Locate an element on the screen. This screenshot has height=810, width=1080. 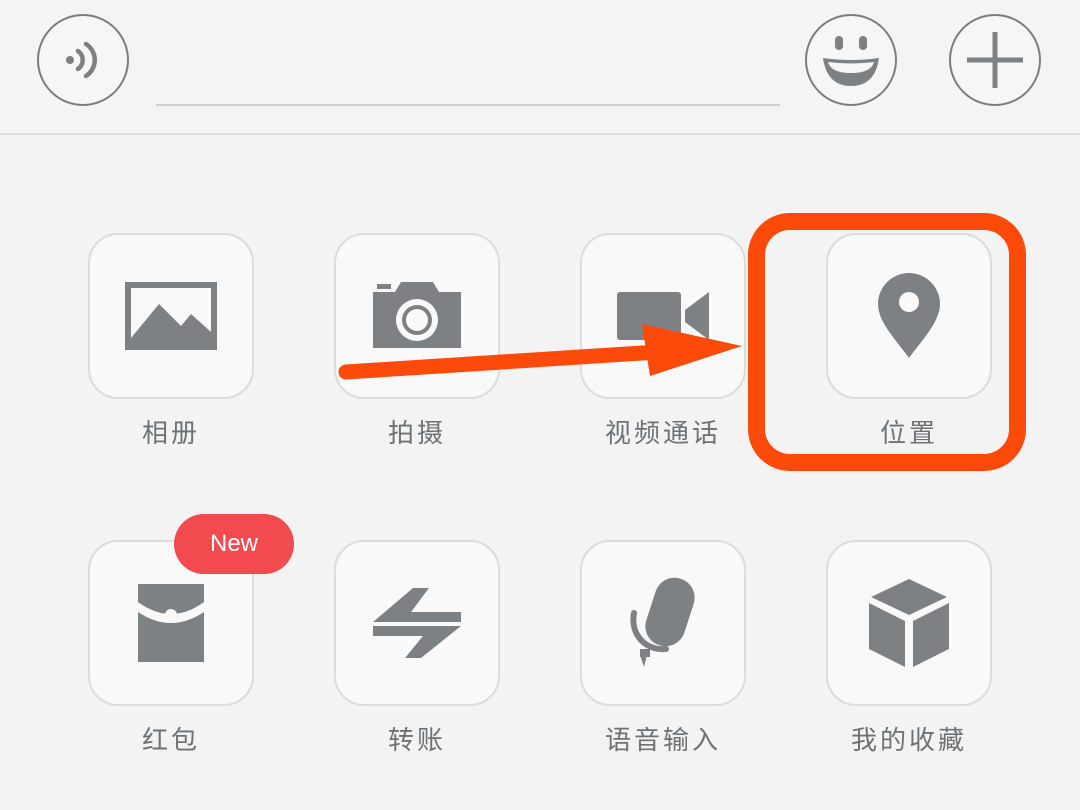
plus-icon is located at coordinates (995, 60).